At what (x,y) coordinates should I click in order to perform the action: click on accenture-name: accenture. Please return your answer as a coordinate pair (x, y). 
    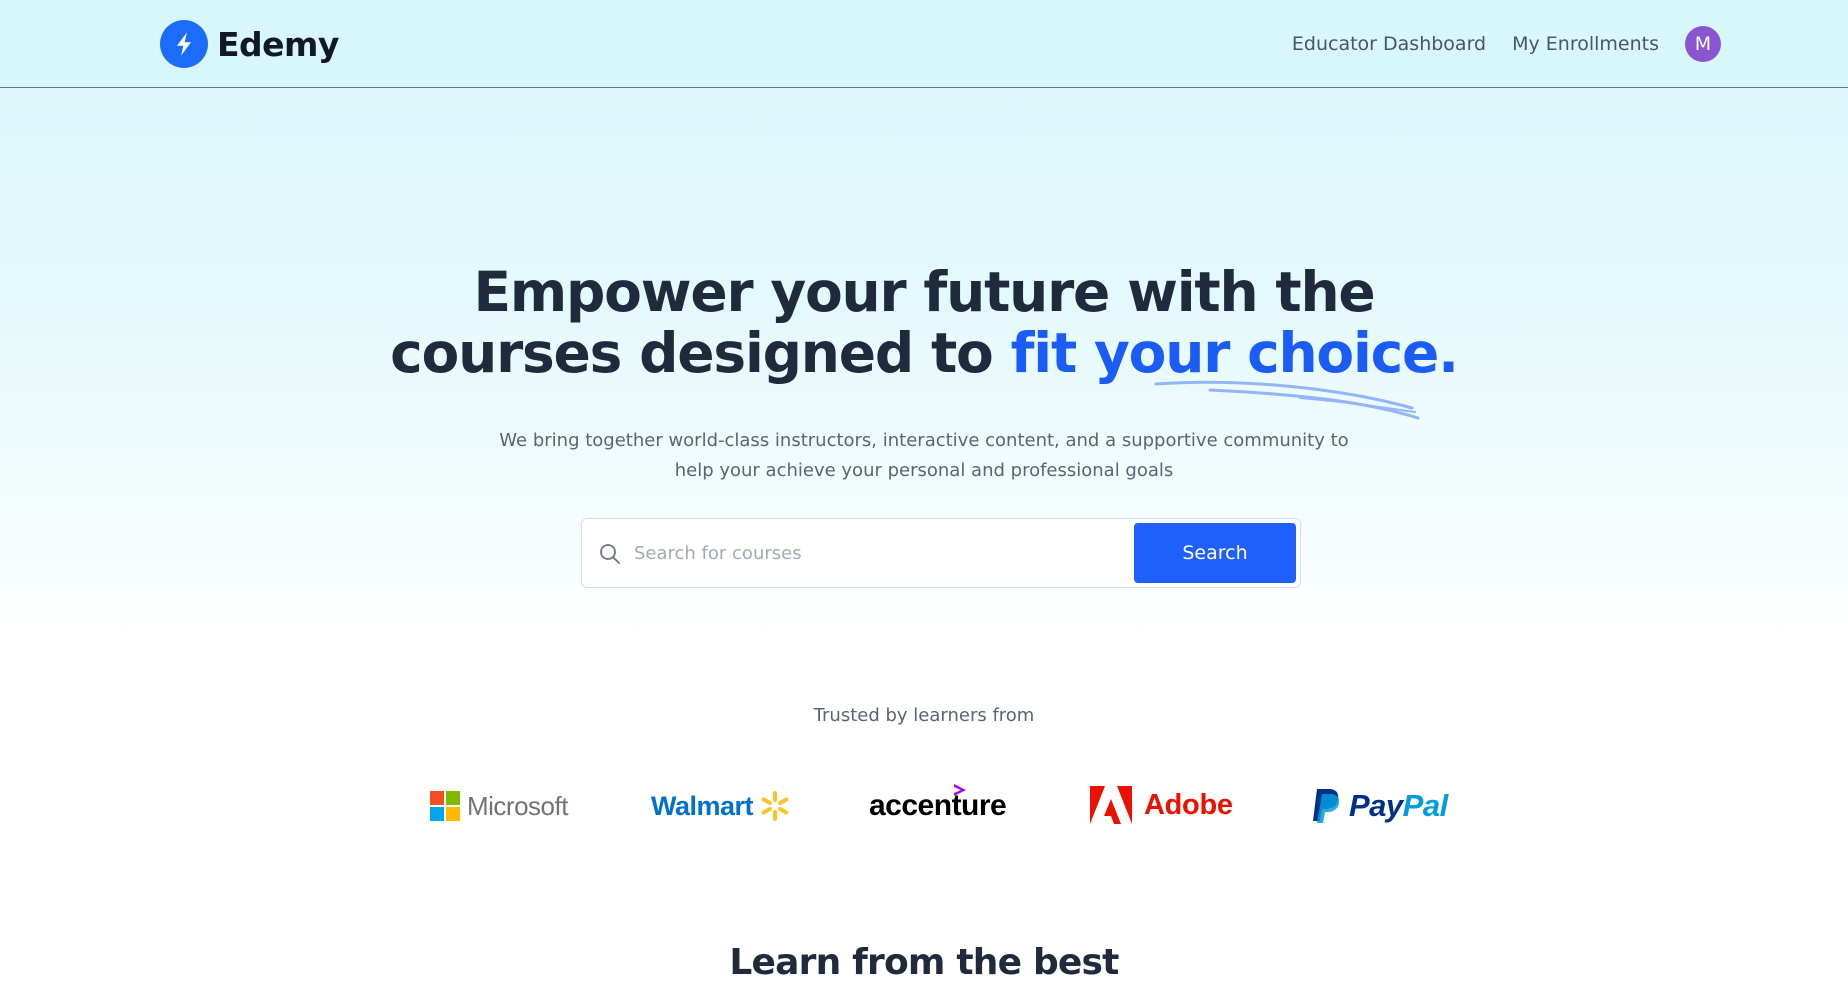
    Looking at the image, I should click on (938, 805).